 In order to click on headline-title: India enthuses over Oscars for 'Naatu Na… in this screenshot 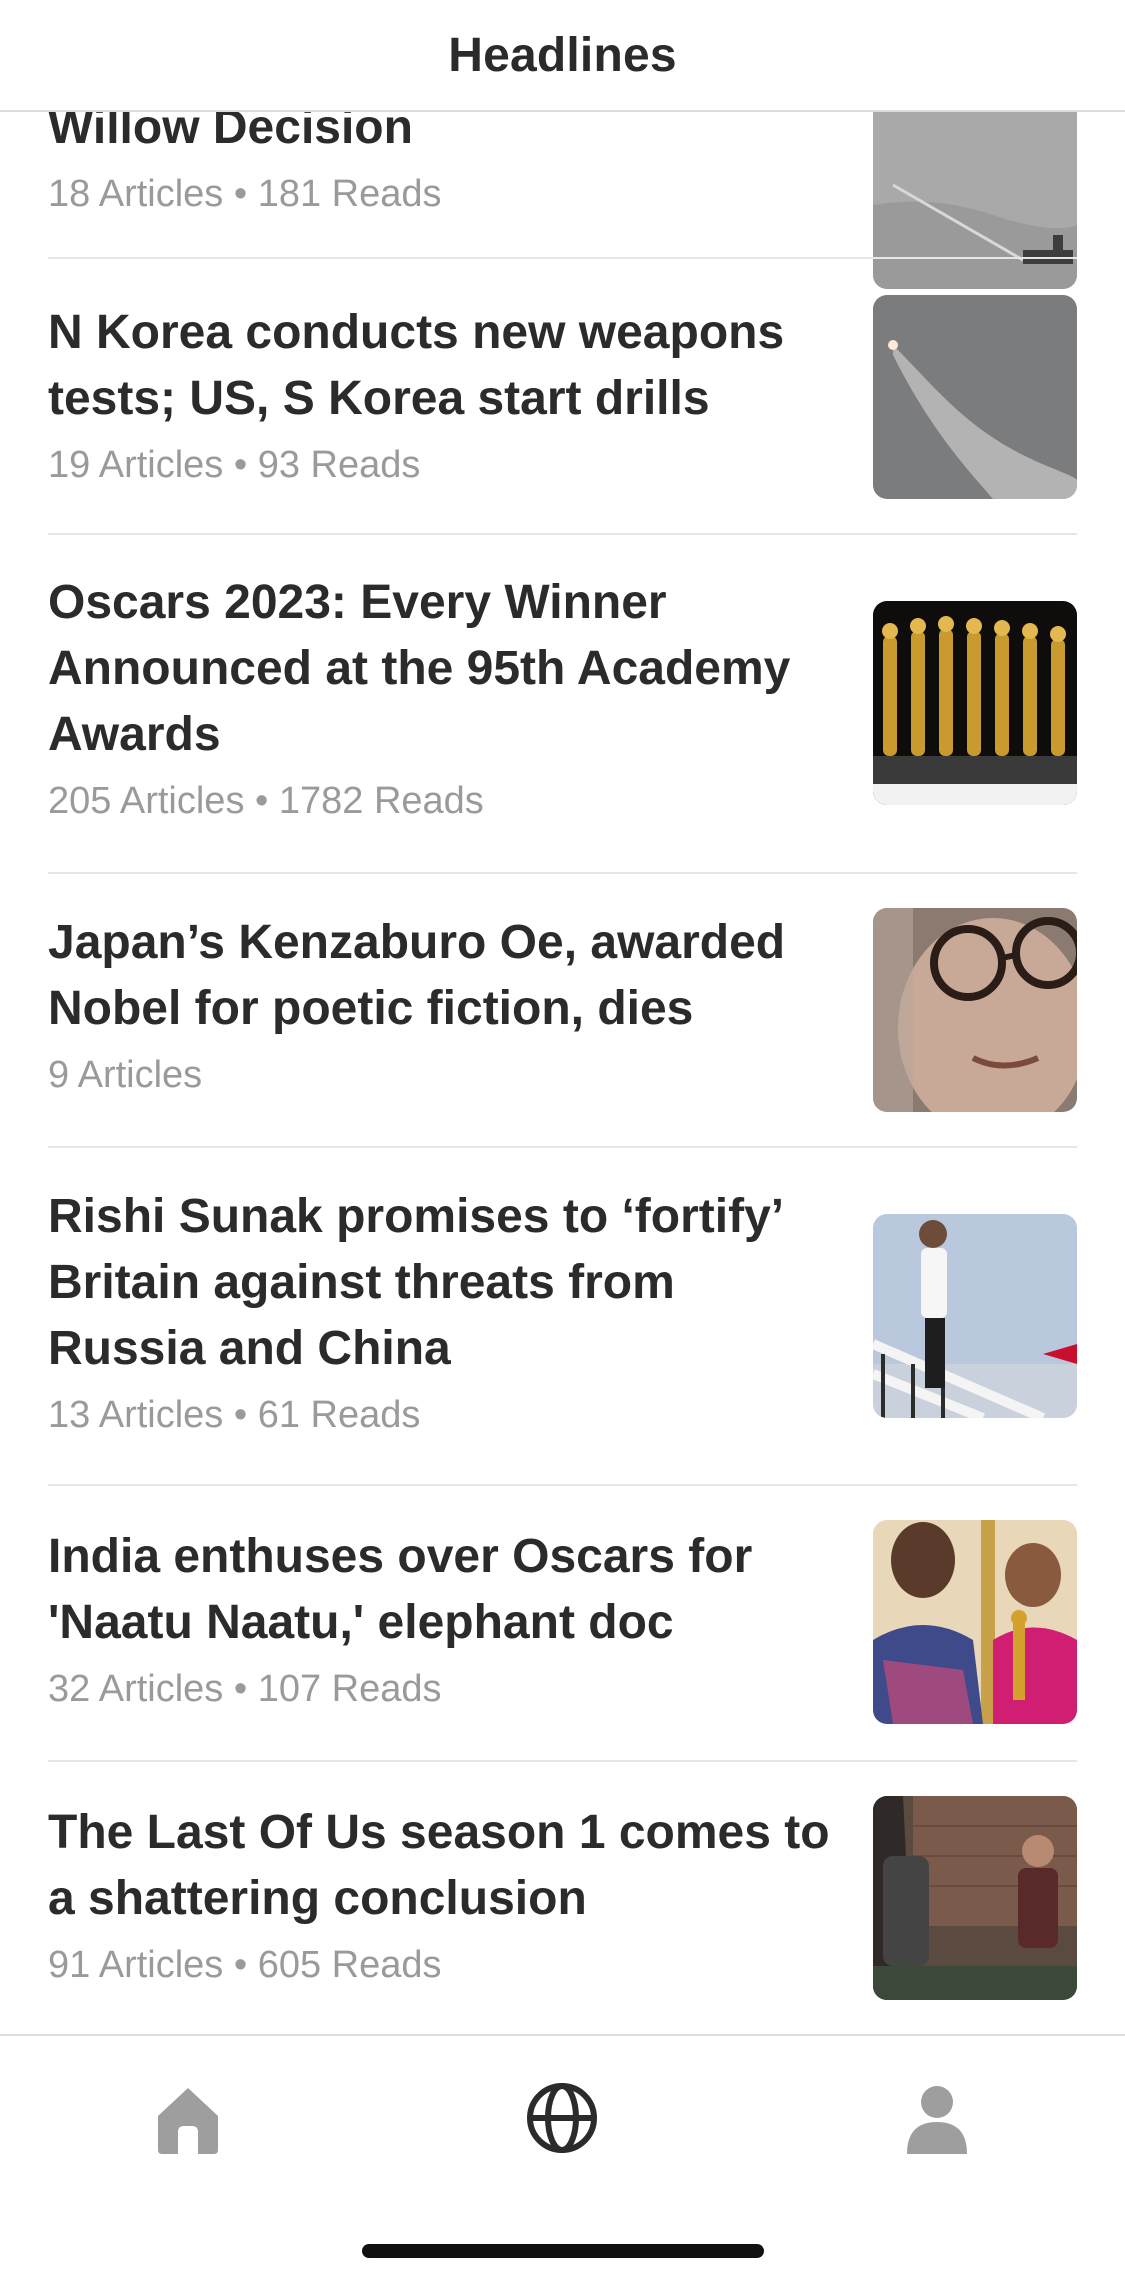, I will do `click(400, 1589)`.